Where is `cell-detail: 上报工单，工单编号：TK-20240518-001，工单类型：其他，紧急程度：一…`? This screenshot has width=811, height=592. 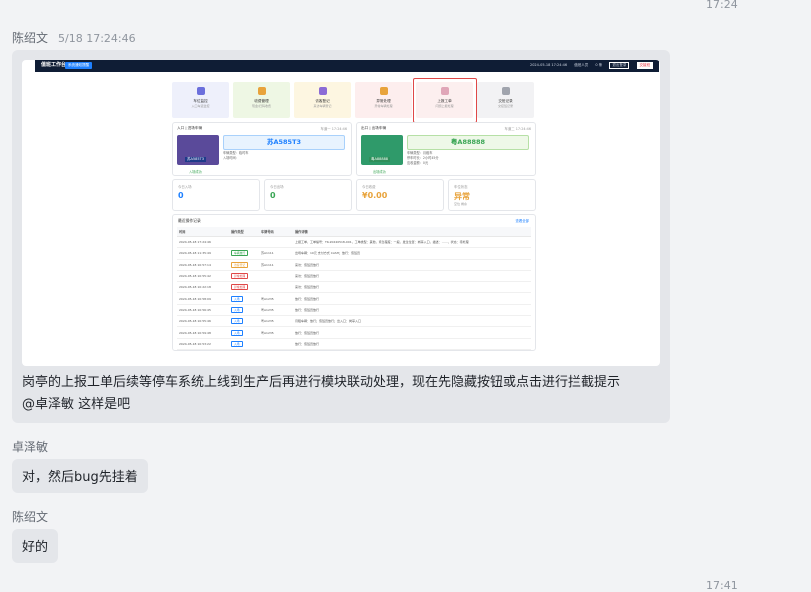 cell-detail: 上报工单，工单编号：TK-20240518-001，工单类型：其他，紧急程度：一… is located at coordinates (412, 242).